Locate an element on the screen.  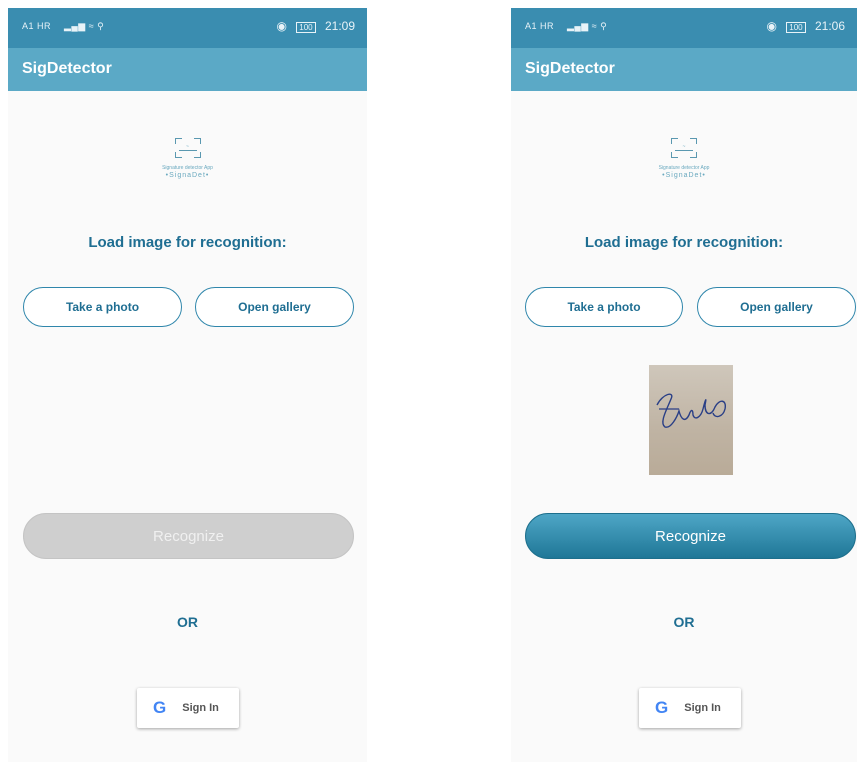
status-right: ◉ 100 21:06 is located at coordinates (805, 26).